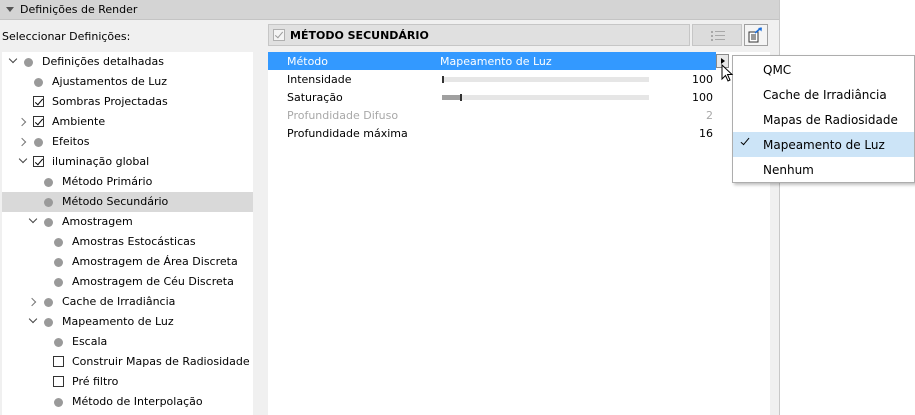 This screenshot has width=915, height=415. I want to click on panel-title: Definições de Render, so click(79, 9).